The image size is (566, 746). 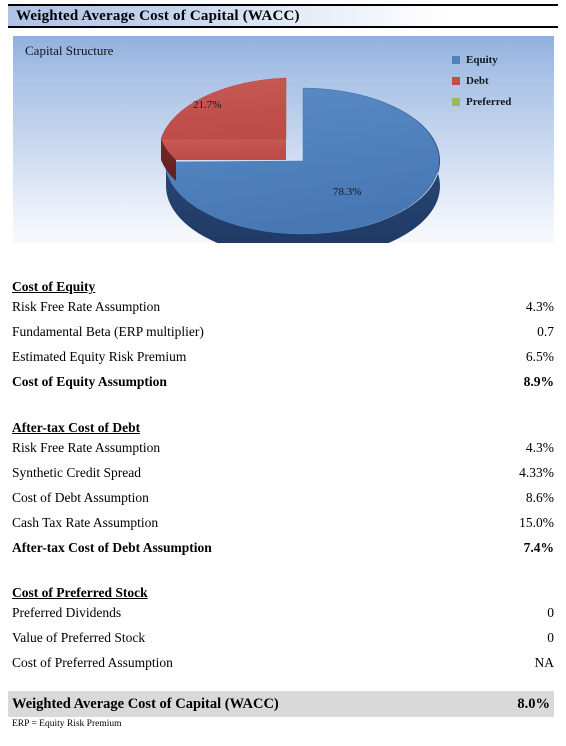 I want to click on row-label: Cost of Debt Assumption, so click(x=80, y=497).